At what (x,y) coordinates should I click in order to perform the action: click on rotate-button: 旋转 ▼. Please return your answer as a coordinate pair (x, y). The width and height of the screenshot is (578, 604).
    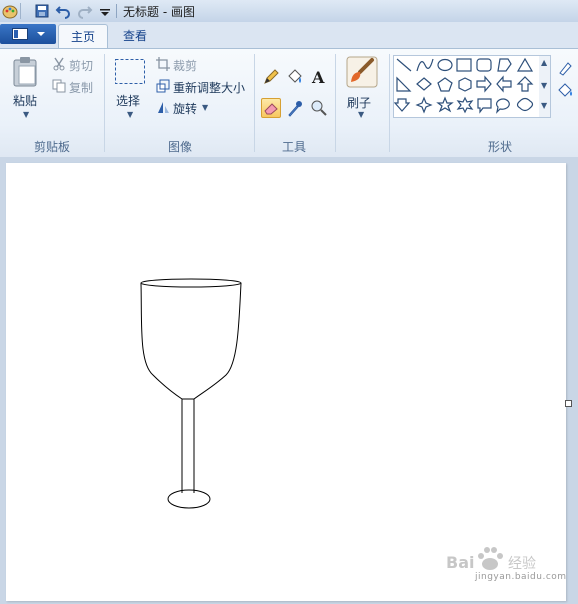
    Looking at the image, I should click on (186, 108).